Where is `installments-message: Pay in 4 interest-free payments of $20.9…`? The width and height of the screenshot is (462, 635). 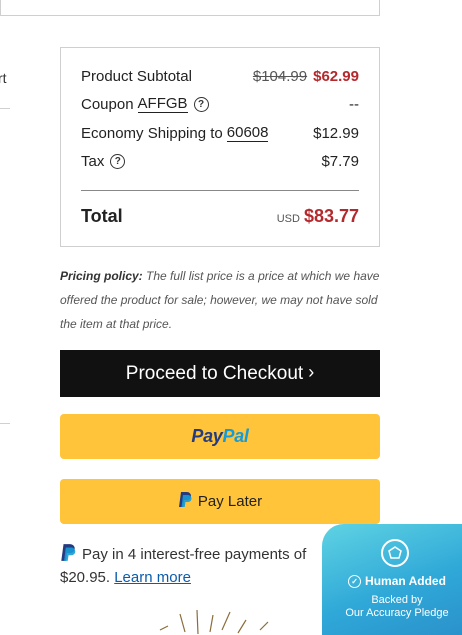
installments-message: Pay in 4 interest-free payments of $20.9… is located at coordinates (190, 565).